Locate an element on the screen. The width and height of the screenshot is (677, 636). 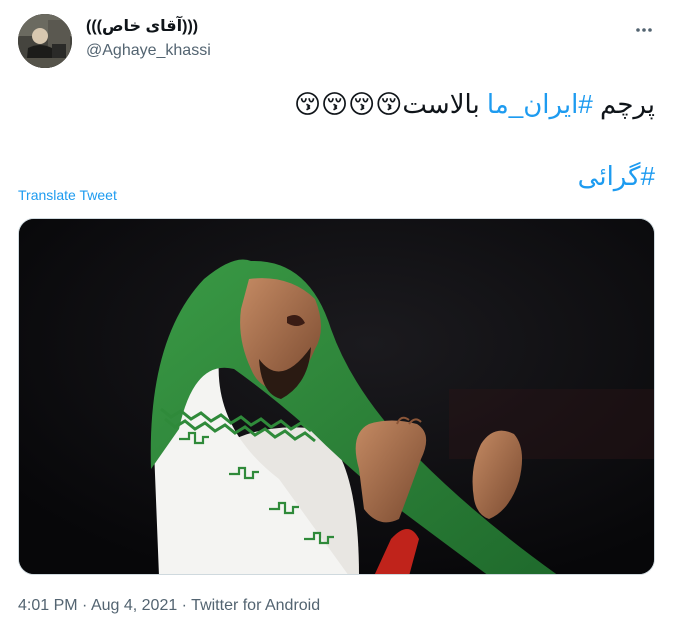
translate-tweet-link: Translate Tweet is located at coordinates (67, 195).